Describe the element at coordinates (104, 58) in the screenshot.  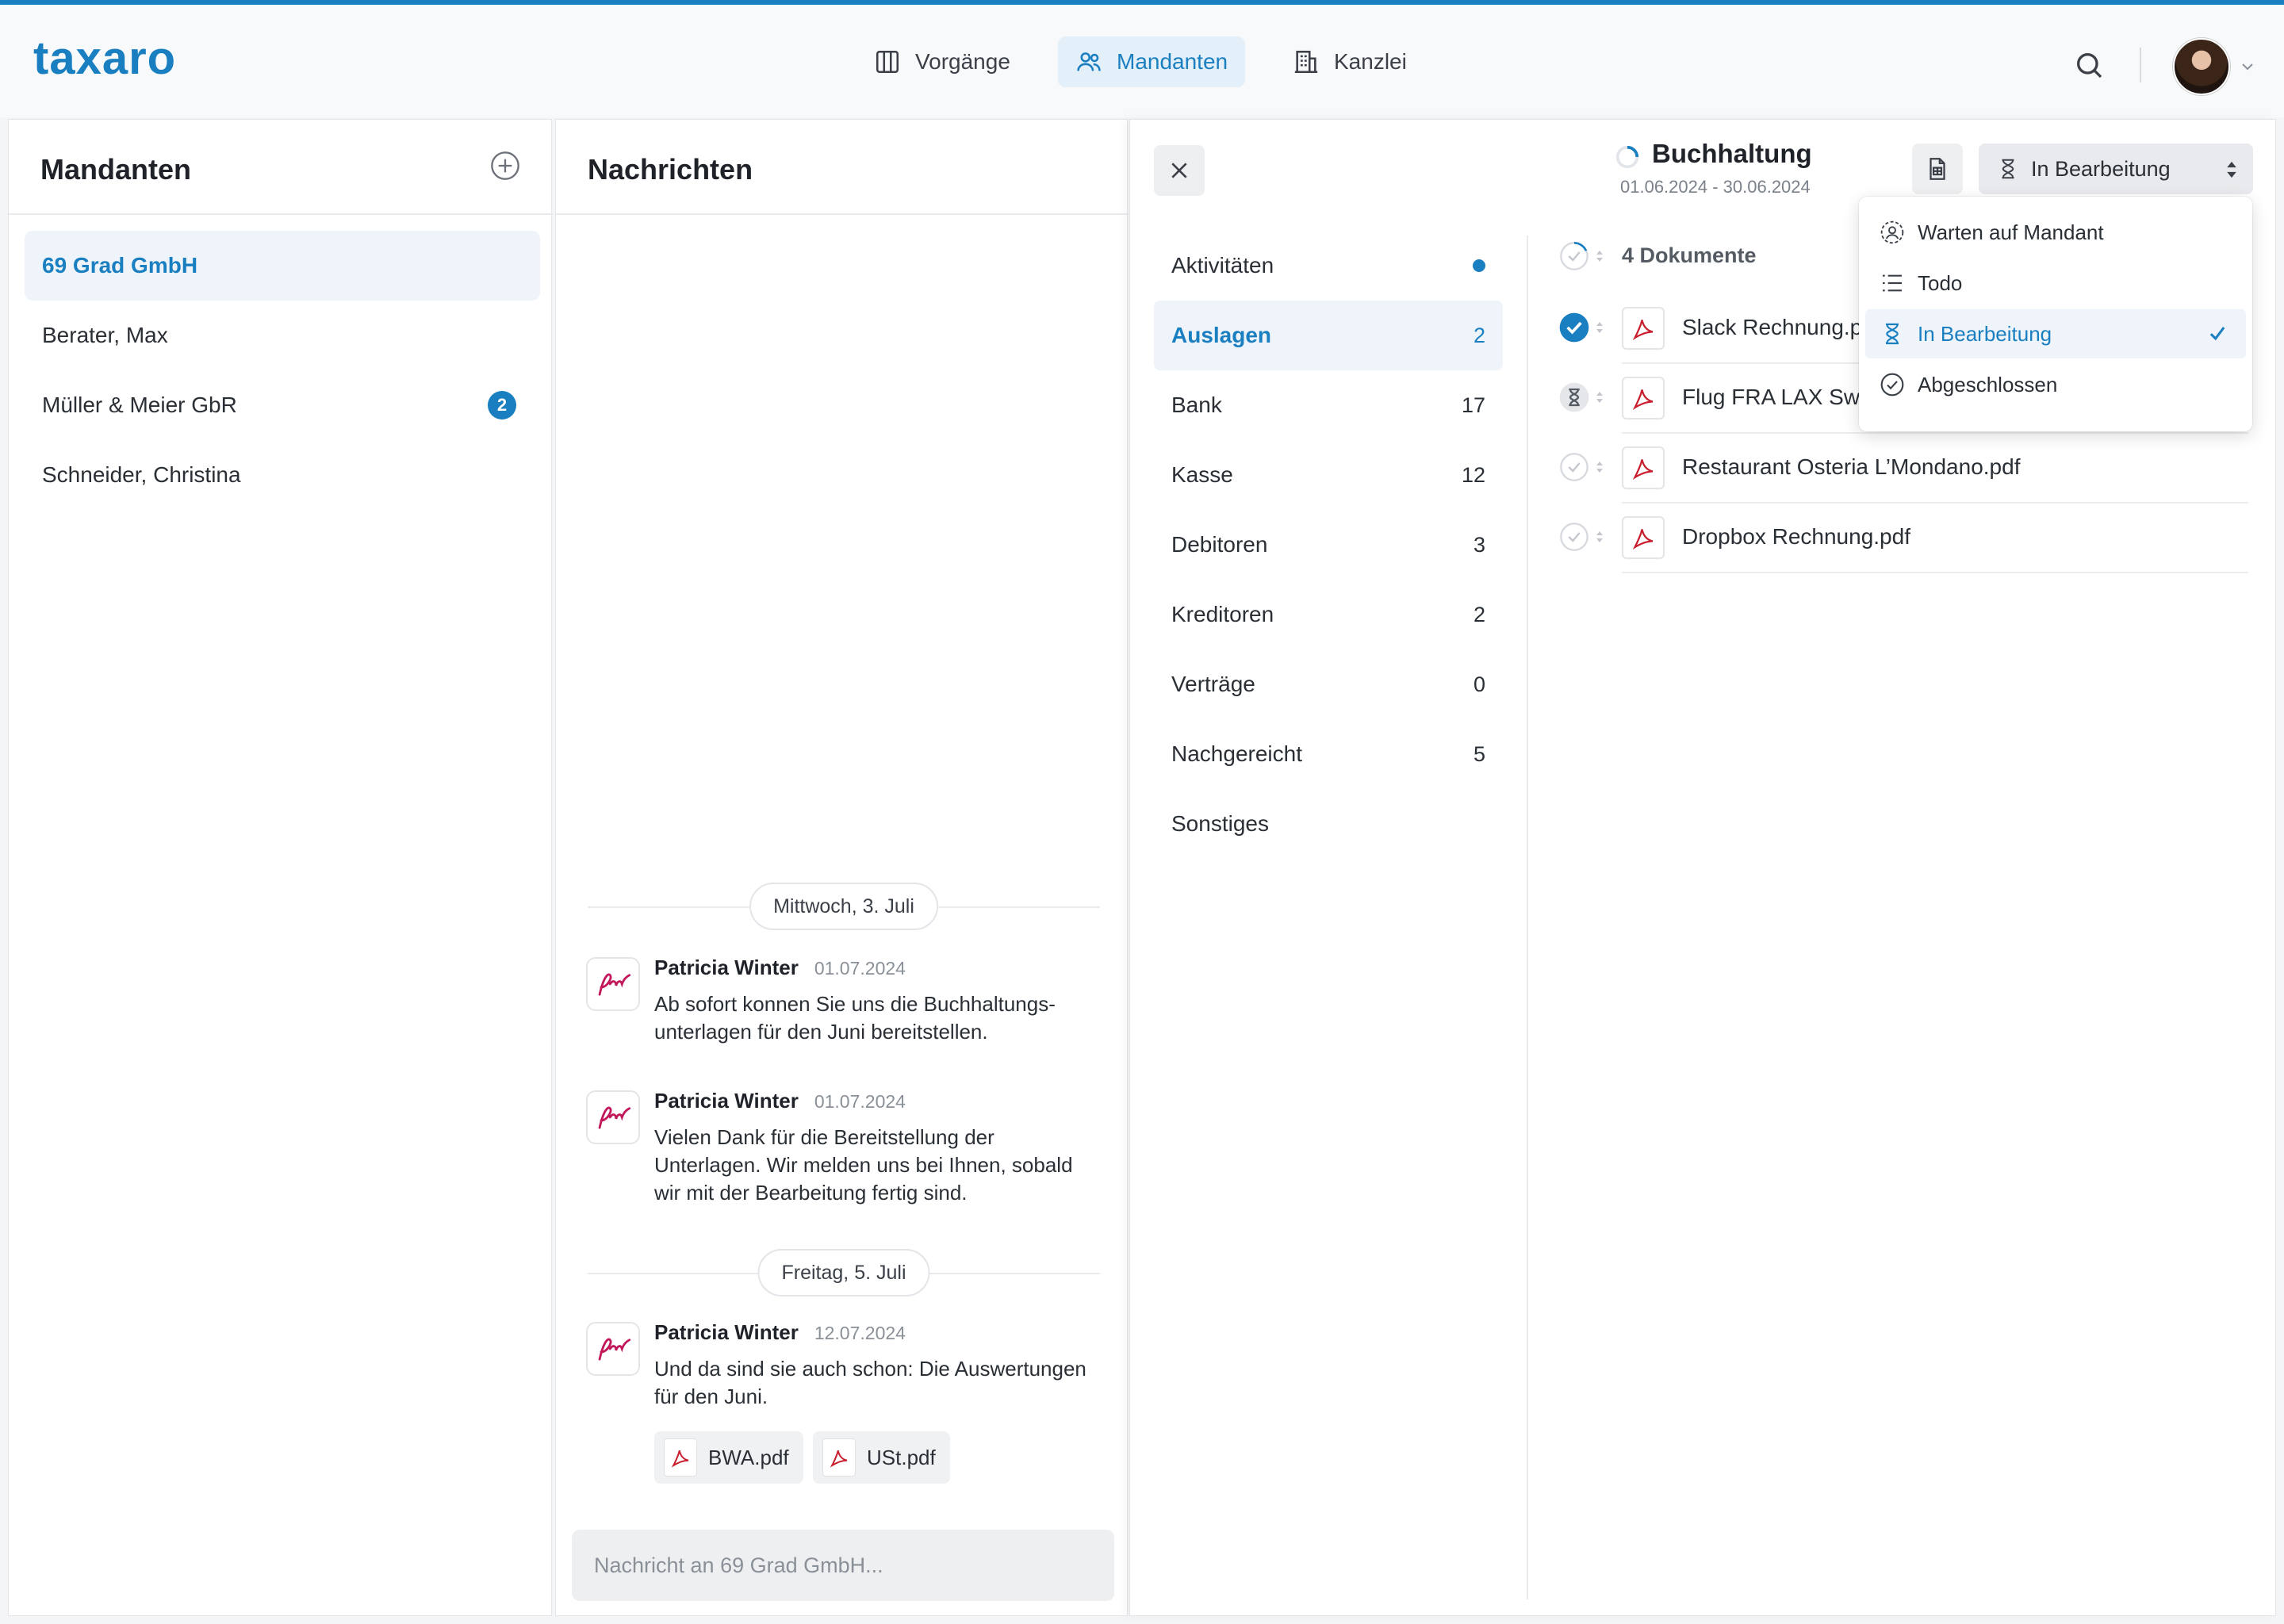
I see `taxaro-logo: taxaro` at that location.